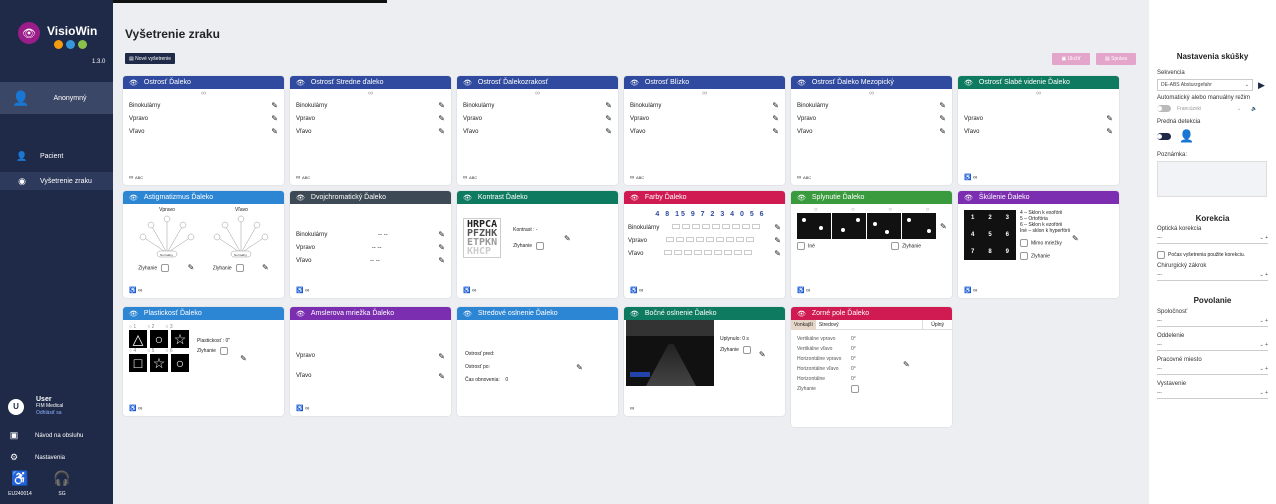 The height and width of the screenshot is (504, 1276). I want to click on tab-full: Úplný, so click(937, 324).